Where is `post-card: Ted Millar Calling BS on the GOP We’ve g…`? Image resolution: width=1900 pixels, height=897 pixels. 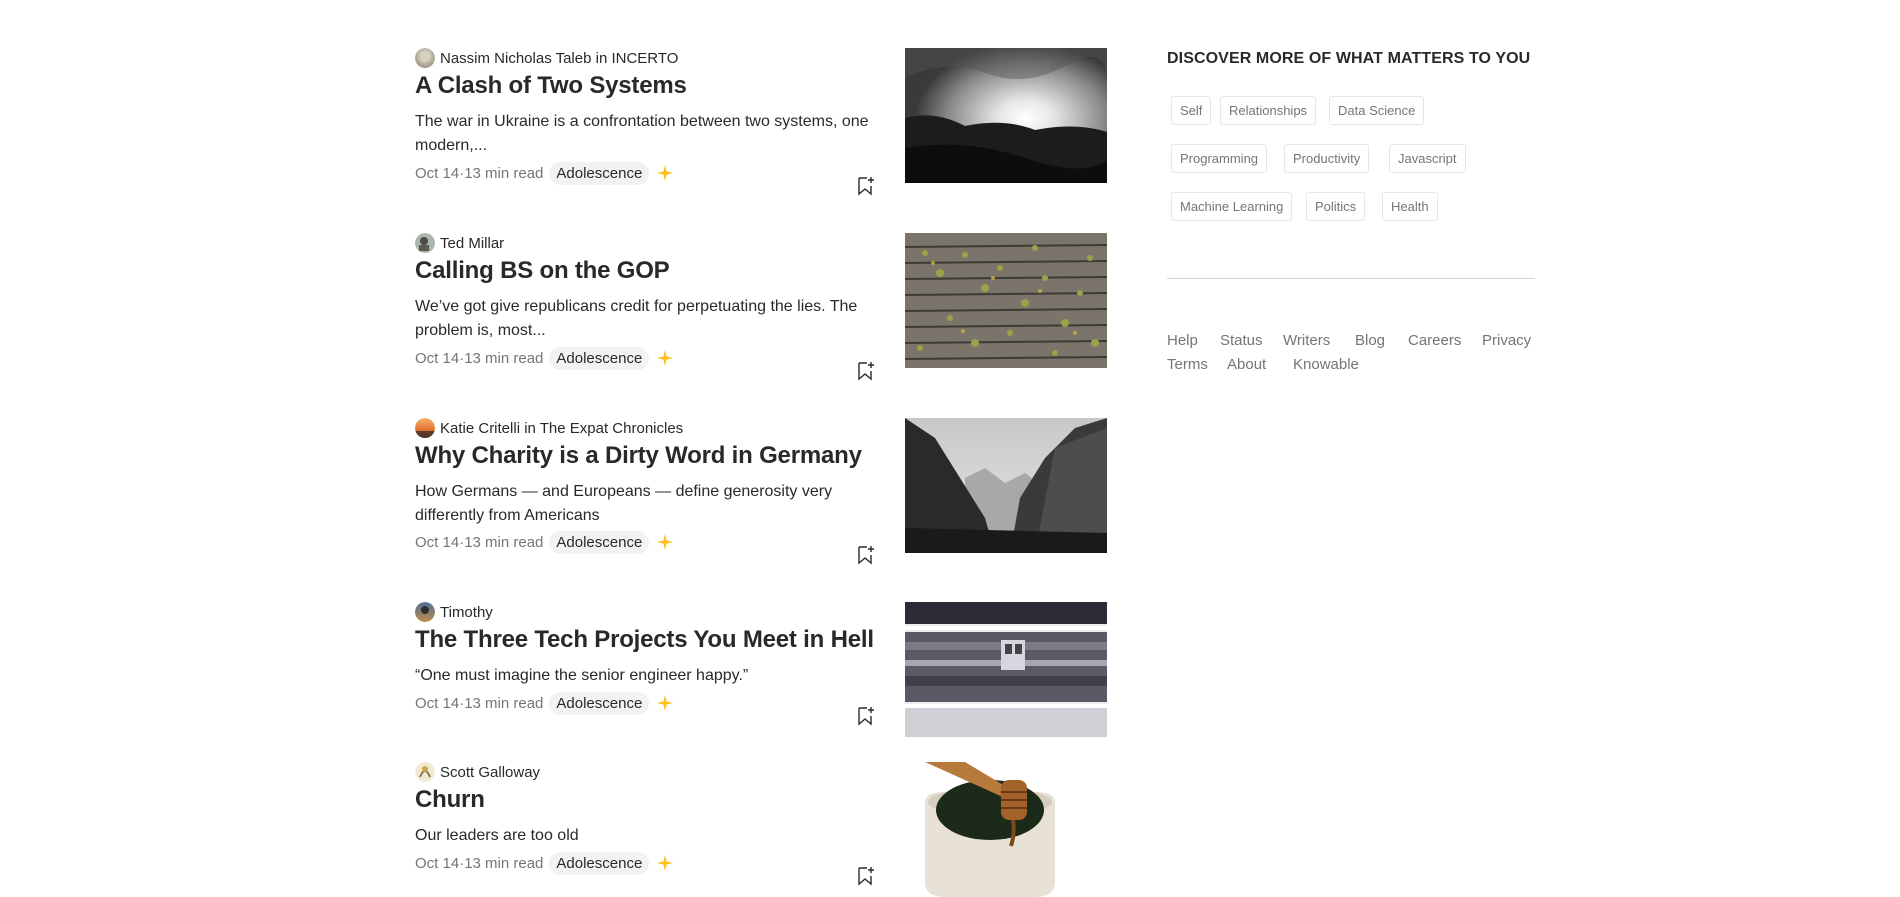
post-card: Ted Millar Calling BS on the GOP We’ve g… is located at coordinates (761, 306).